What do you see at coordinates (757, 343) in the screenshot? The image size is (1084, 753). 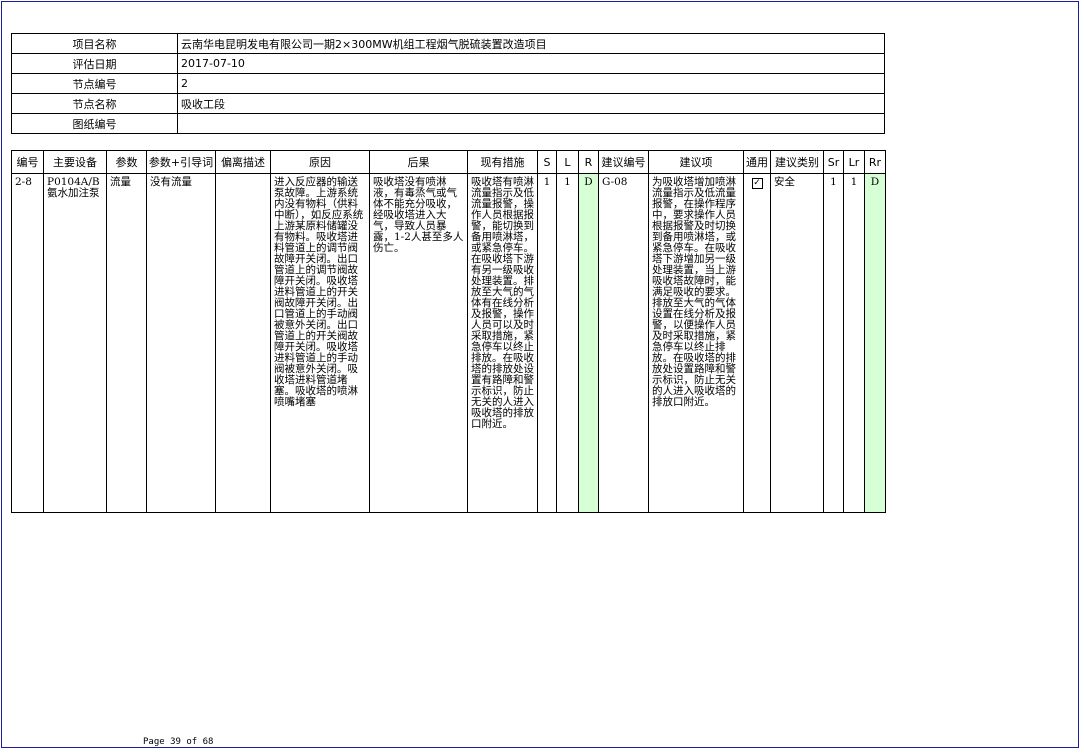 I see `cell-general: ✓` at bounding box center [757, 343].